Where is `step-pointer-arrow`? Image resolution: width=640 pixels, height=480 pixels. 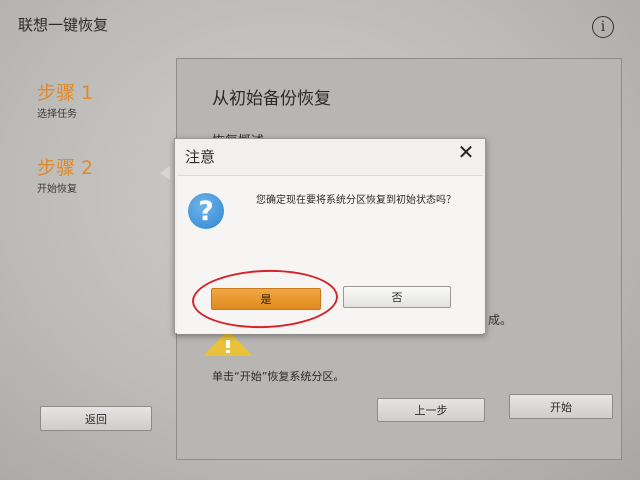 step-pointer-arrow is located at coordinates (165, 173).